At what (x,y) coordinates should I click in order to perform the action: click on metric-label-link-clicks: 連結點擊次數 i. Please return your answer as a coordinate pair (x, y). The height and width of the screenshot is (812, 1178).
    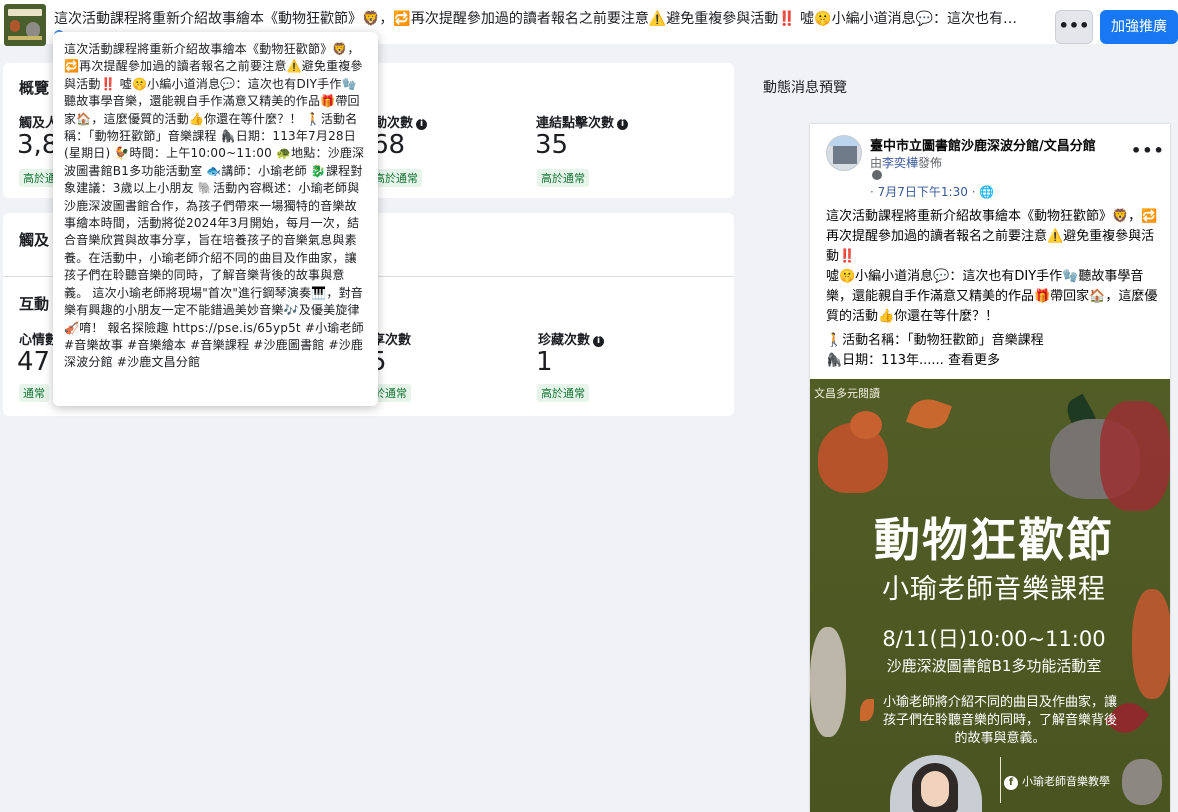
    Looking at the image, I should click on (582, 121).